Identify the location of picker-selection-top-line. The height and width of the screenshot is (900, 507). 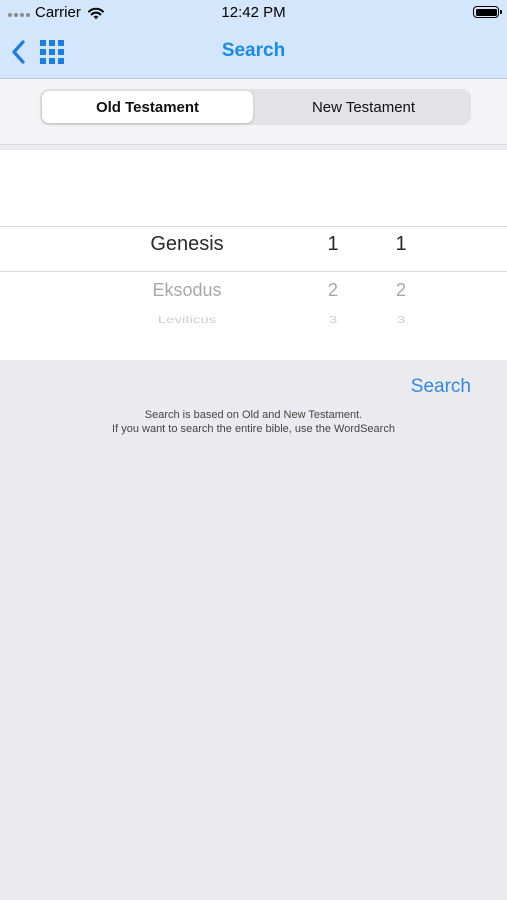
(253, 226).